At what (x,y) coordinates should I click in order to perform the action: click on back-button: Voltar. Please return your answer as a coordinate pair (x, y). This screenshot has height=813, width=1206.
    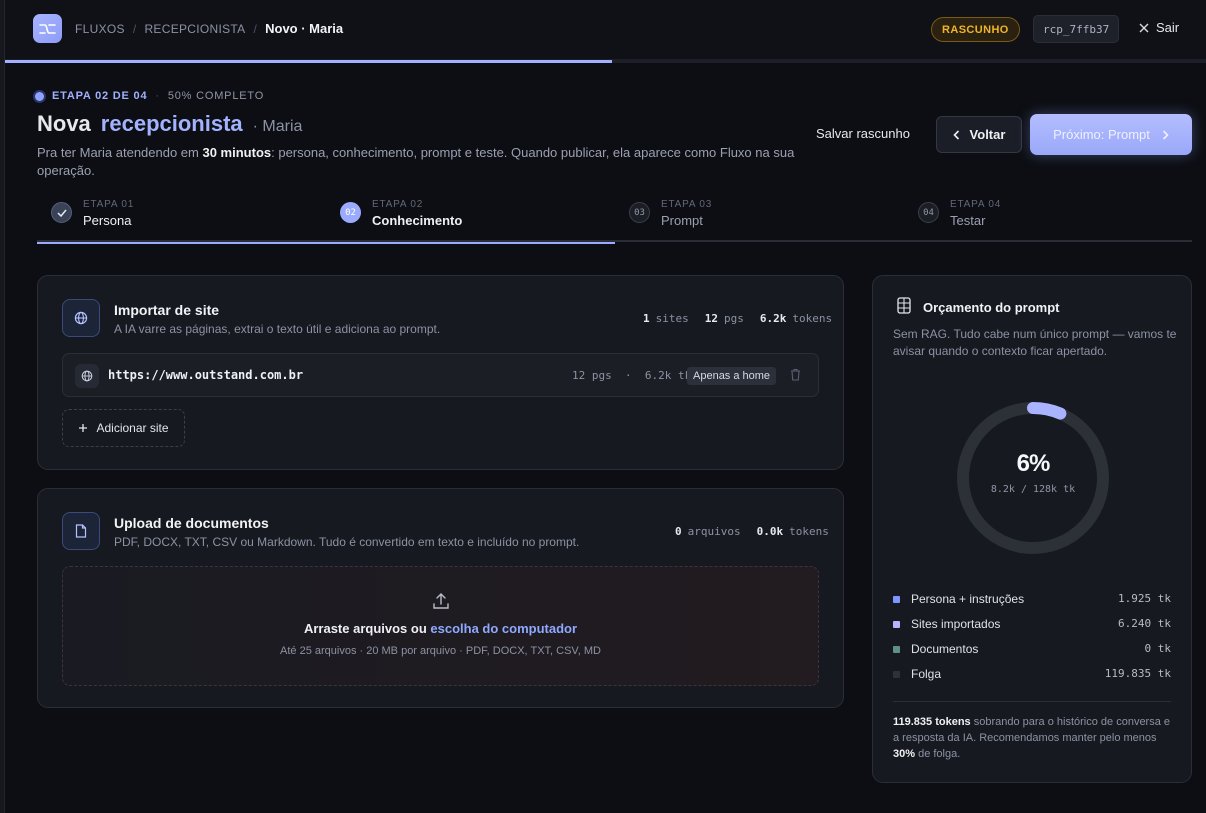
    Looking at the image, I should click on (979, 134).